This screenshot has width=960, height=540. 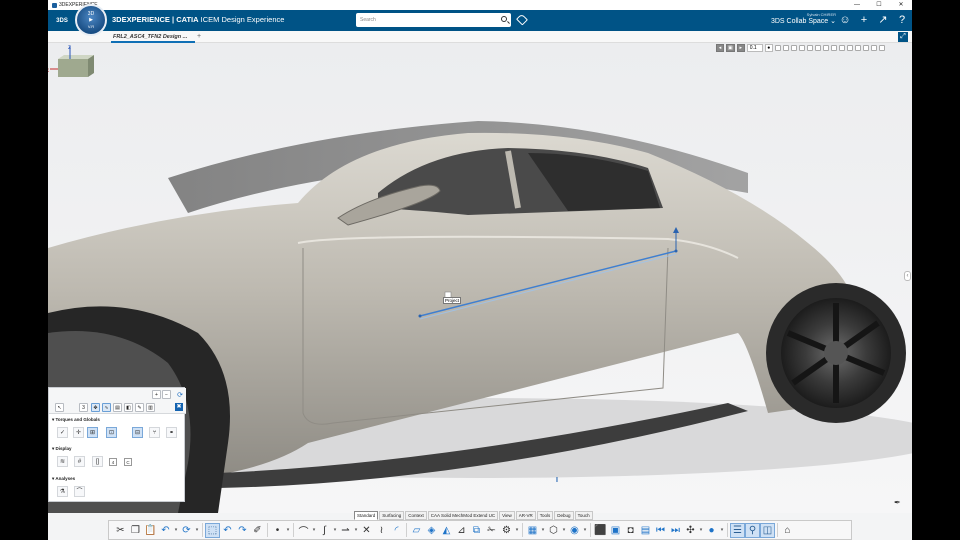 What do you see at coordinates (166, 394) in the screenshot?
I see `remove-icon: −` at bounding box center [166, 394].